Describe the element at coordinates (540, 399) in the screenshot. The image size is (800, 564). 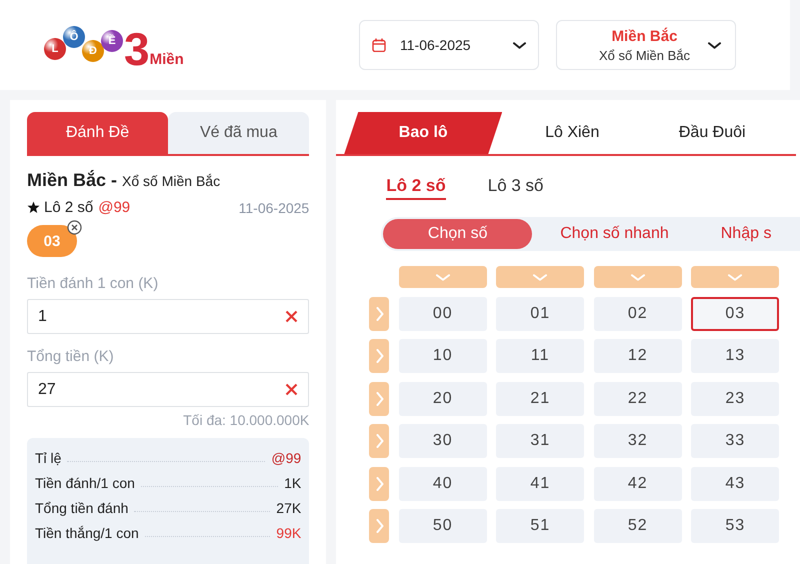
I see `number-cell: 21` at that location.